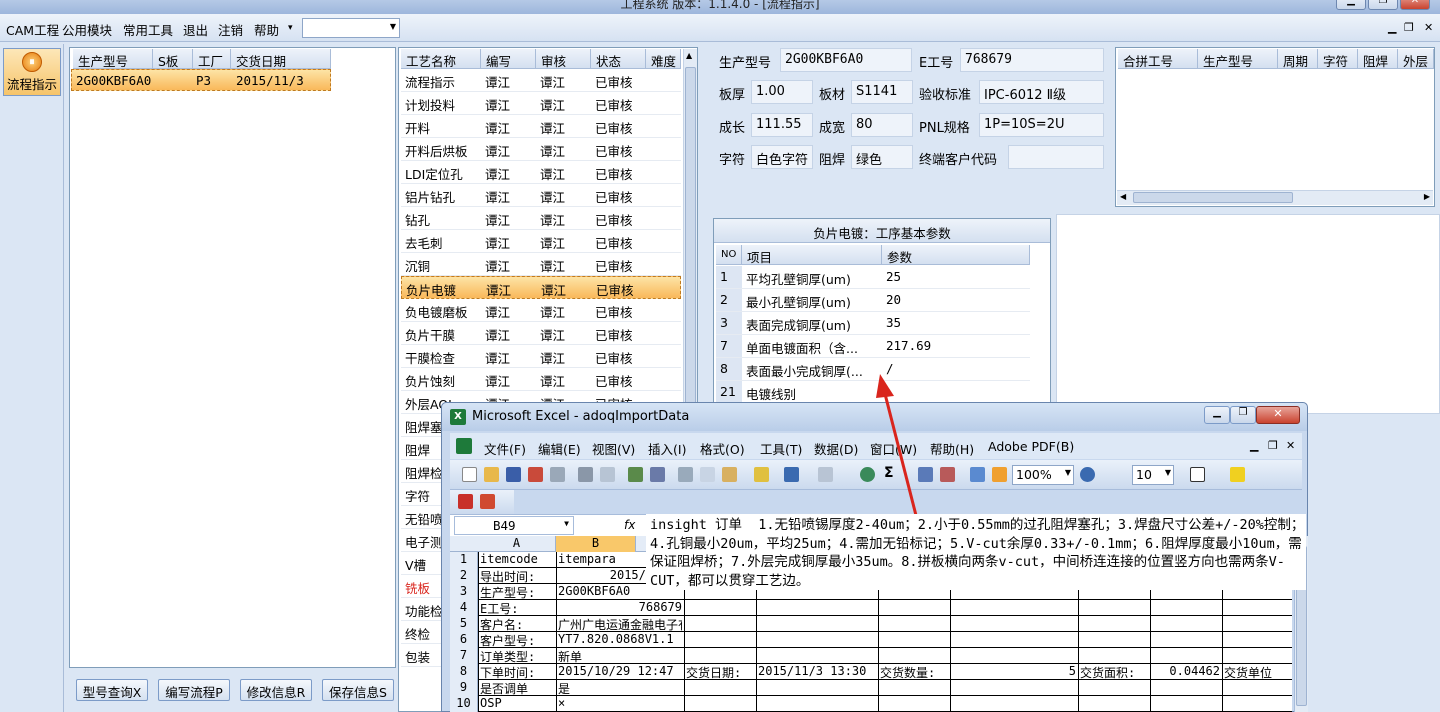 The width and height of the screenshot is (1440, 712). I want to click on column-header-b: B, so click(596, 544).